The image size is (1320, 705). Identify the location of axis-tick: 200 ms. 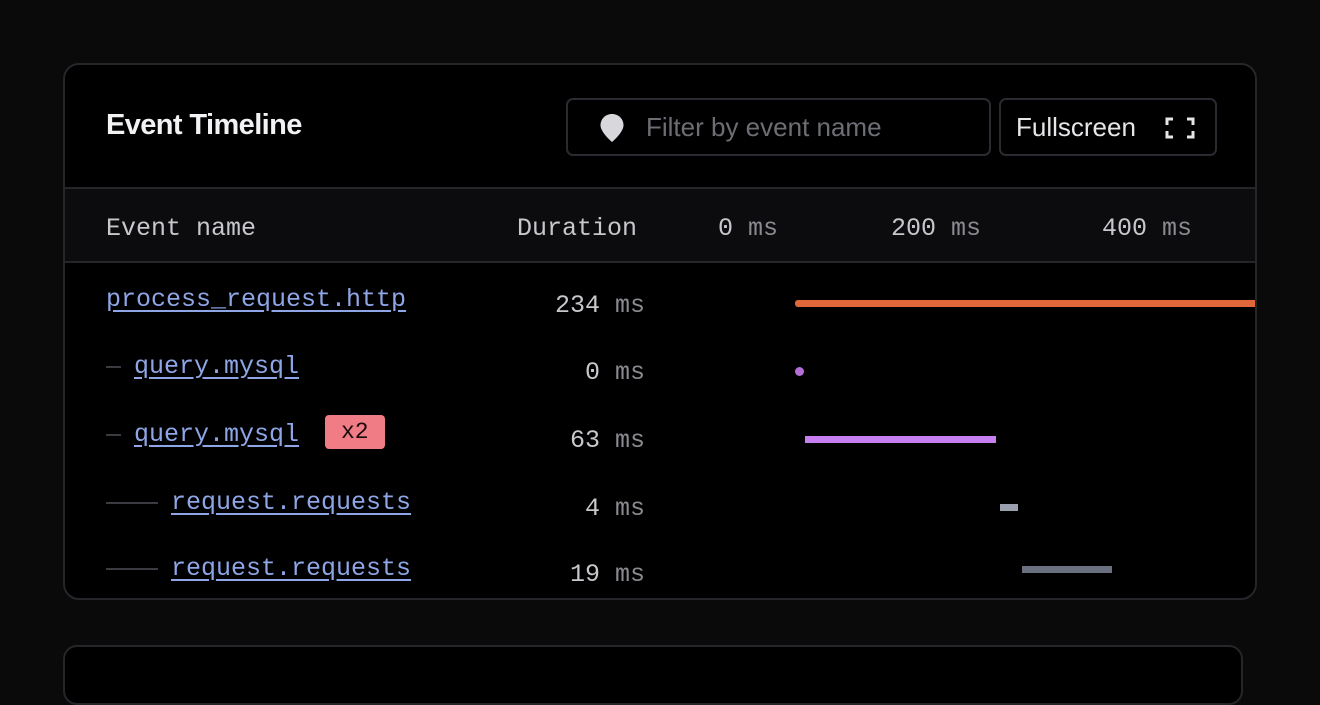
(936, 228).